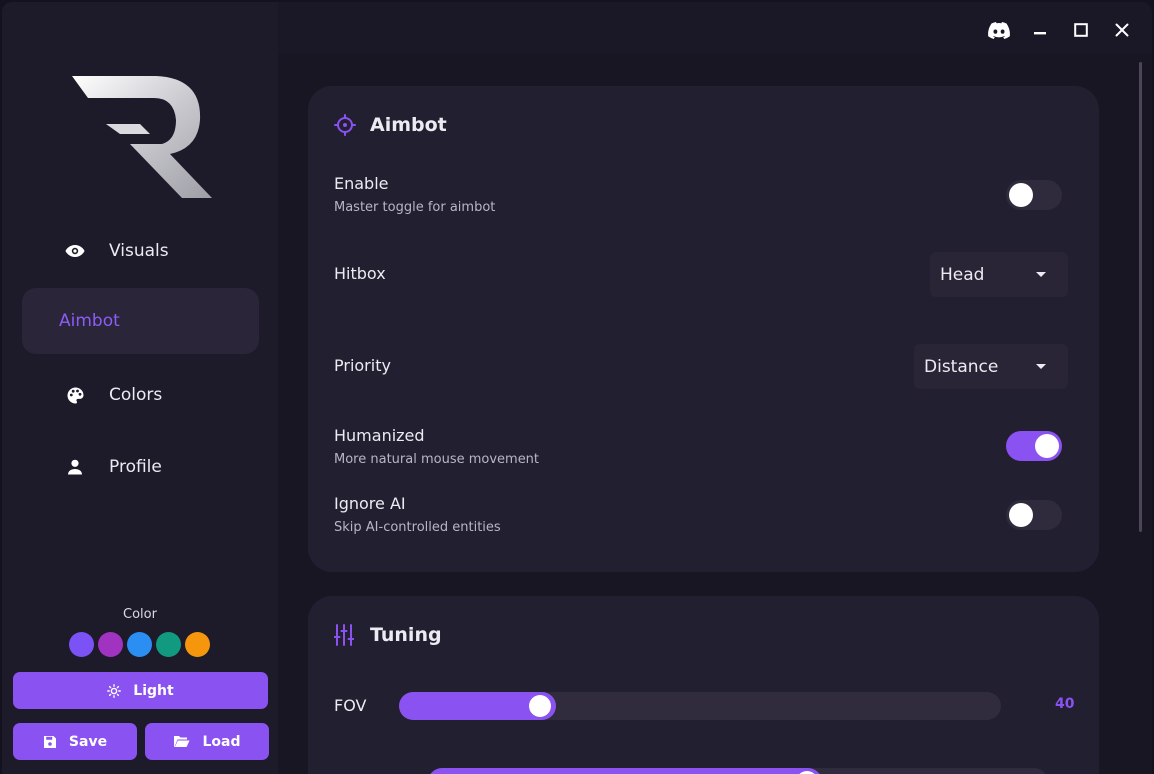 This screenshot has height=774, width=1154. What do you see at coordinates (415, 207) in the screenshot?
I see `enable-description: Master toggle for aimbot` at bounding box center [415, 207].